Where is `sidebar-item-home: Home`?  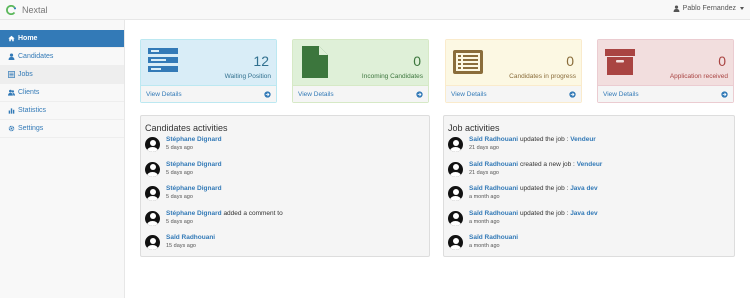
sidebar-item-home: Home is located at coordinates (62, 39).